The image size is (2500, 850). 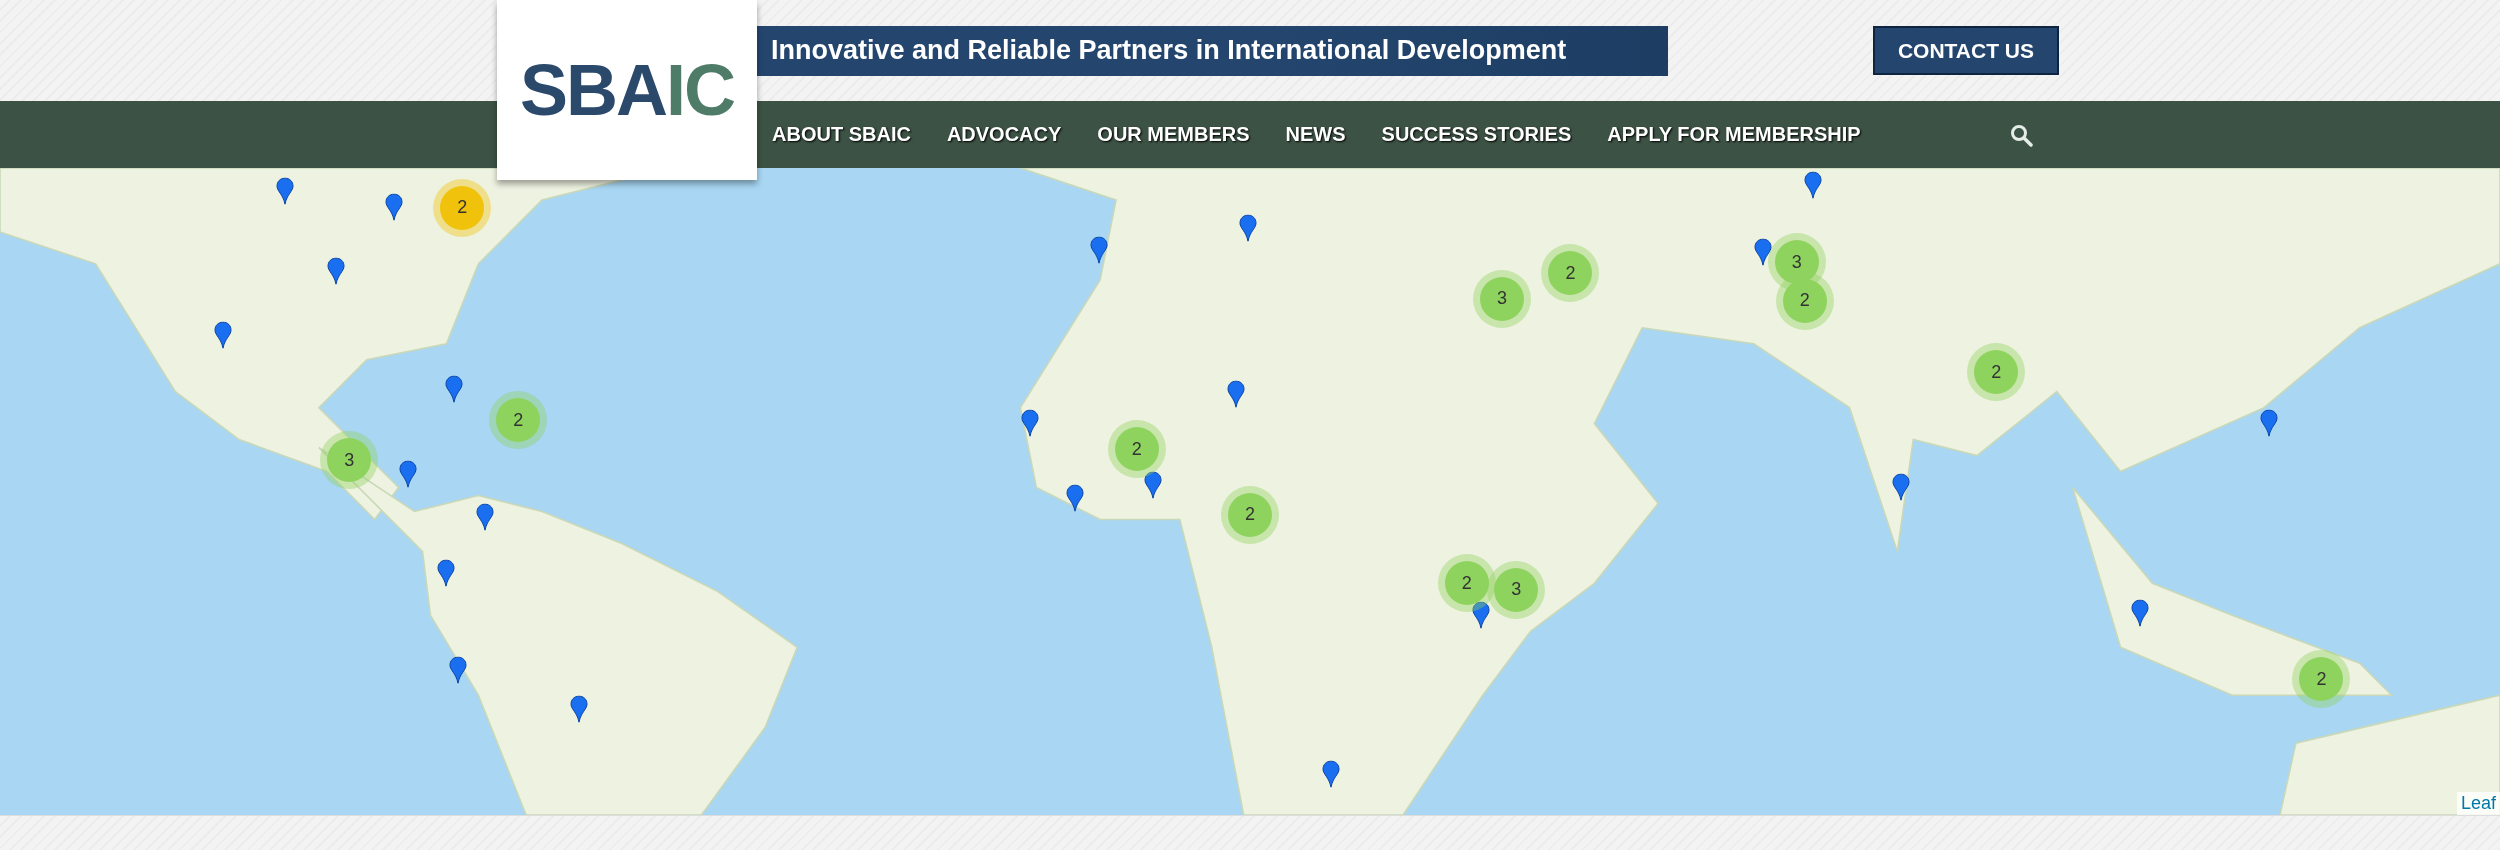 I want to click on contact-us-button: CONTACT US, so click(x=1966, y=50).